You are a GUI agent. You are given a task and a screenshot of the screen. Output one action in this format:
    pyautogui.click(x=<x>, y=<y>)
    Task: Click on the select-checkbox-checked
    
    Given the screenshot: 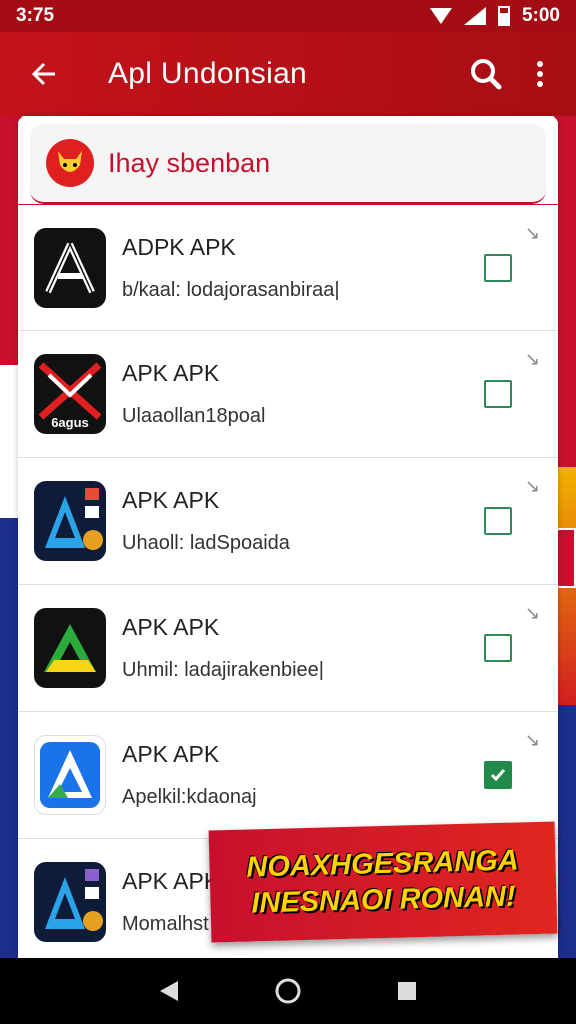 What is the action you would take?
    pyautogui.click(x=498, y=775)
    